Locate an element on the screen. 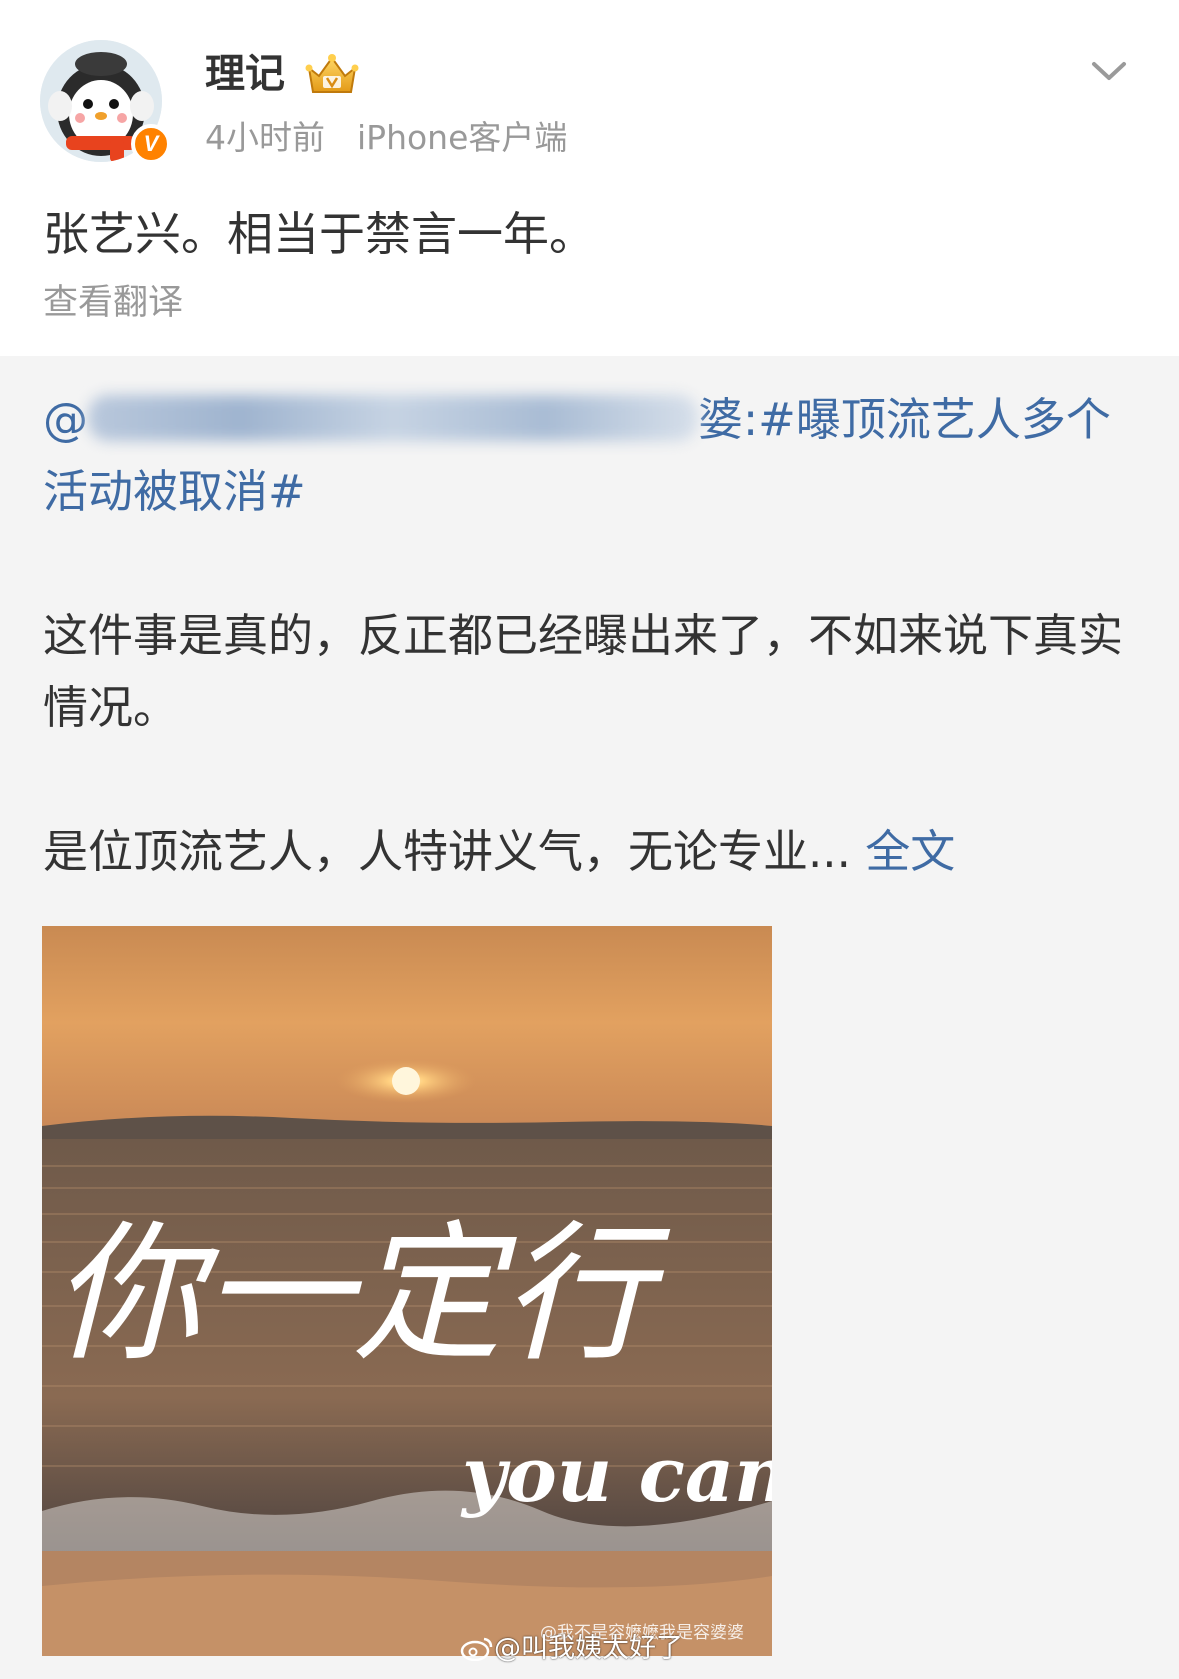 The height and width of the screenshot is (1679, 1179). verified-badge: V is located at coordinates (151, 144).